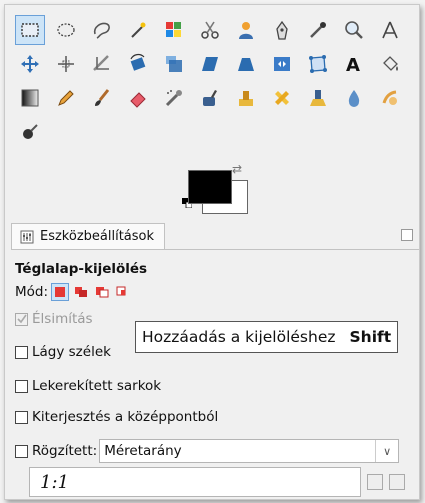 The image size is (425, 503). Describe the element at coordinates (210, 30) in the screenshot. I see `scissors-select-icon` at that location.